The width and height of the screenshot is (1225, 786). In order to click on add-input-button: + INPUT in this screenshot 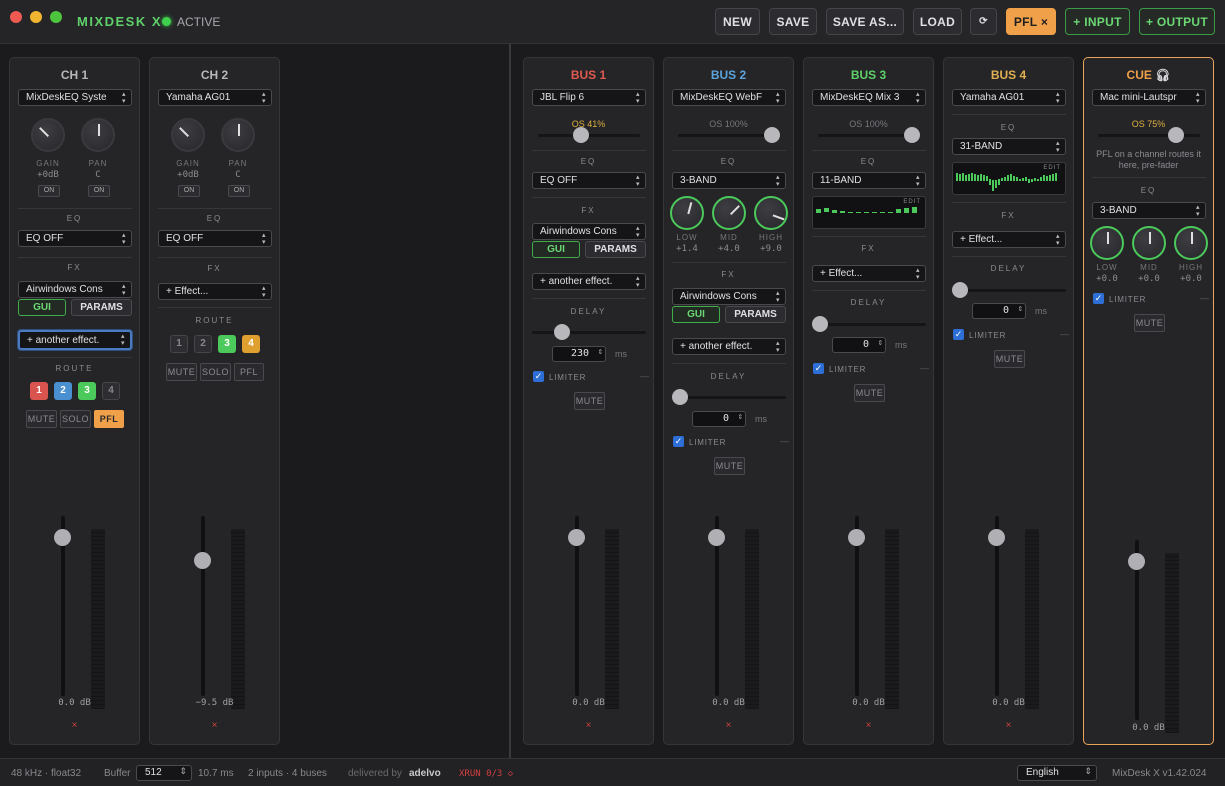, I will do `click(1097, 21)`.